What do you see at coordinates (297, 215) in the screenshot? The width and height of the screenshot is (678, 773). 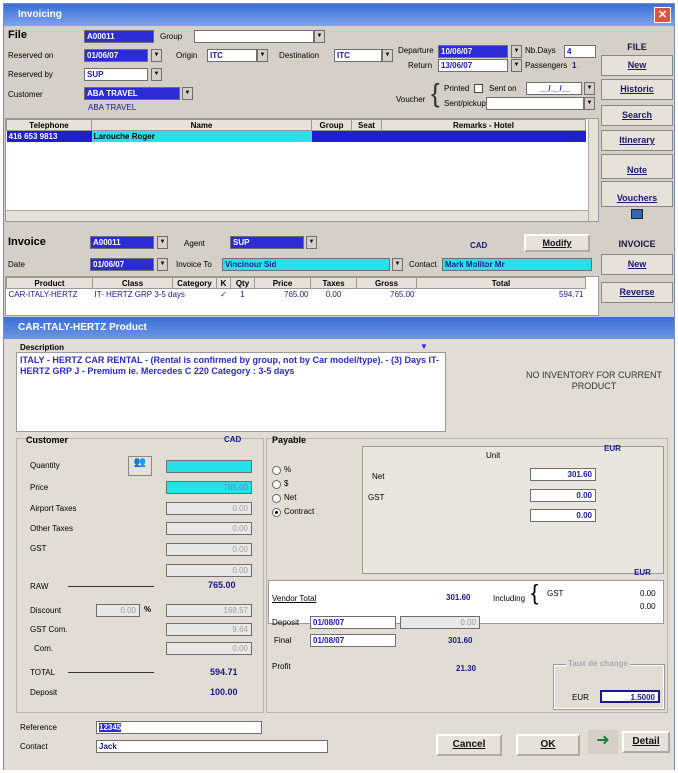 I see `horizontal-scrollbar` at bounding box center [297, 215].